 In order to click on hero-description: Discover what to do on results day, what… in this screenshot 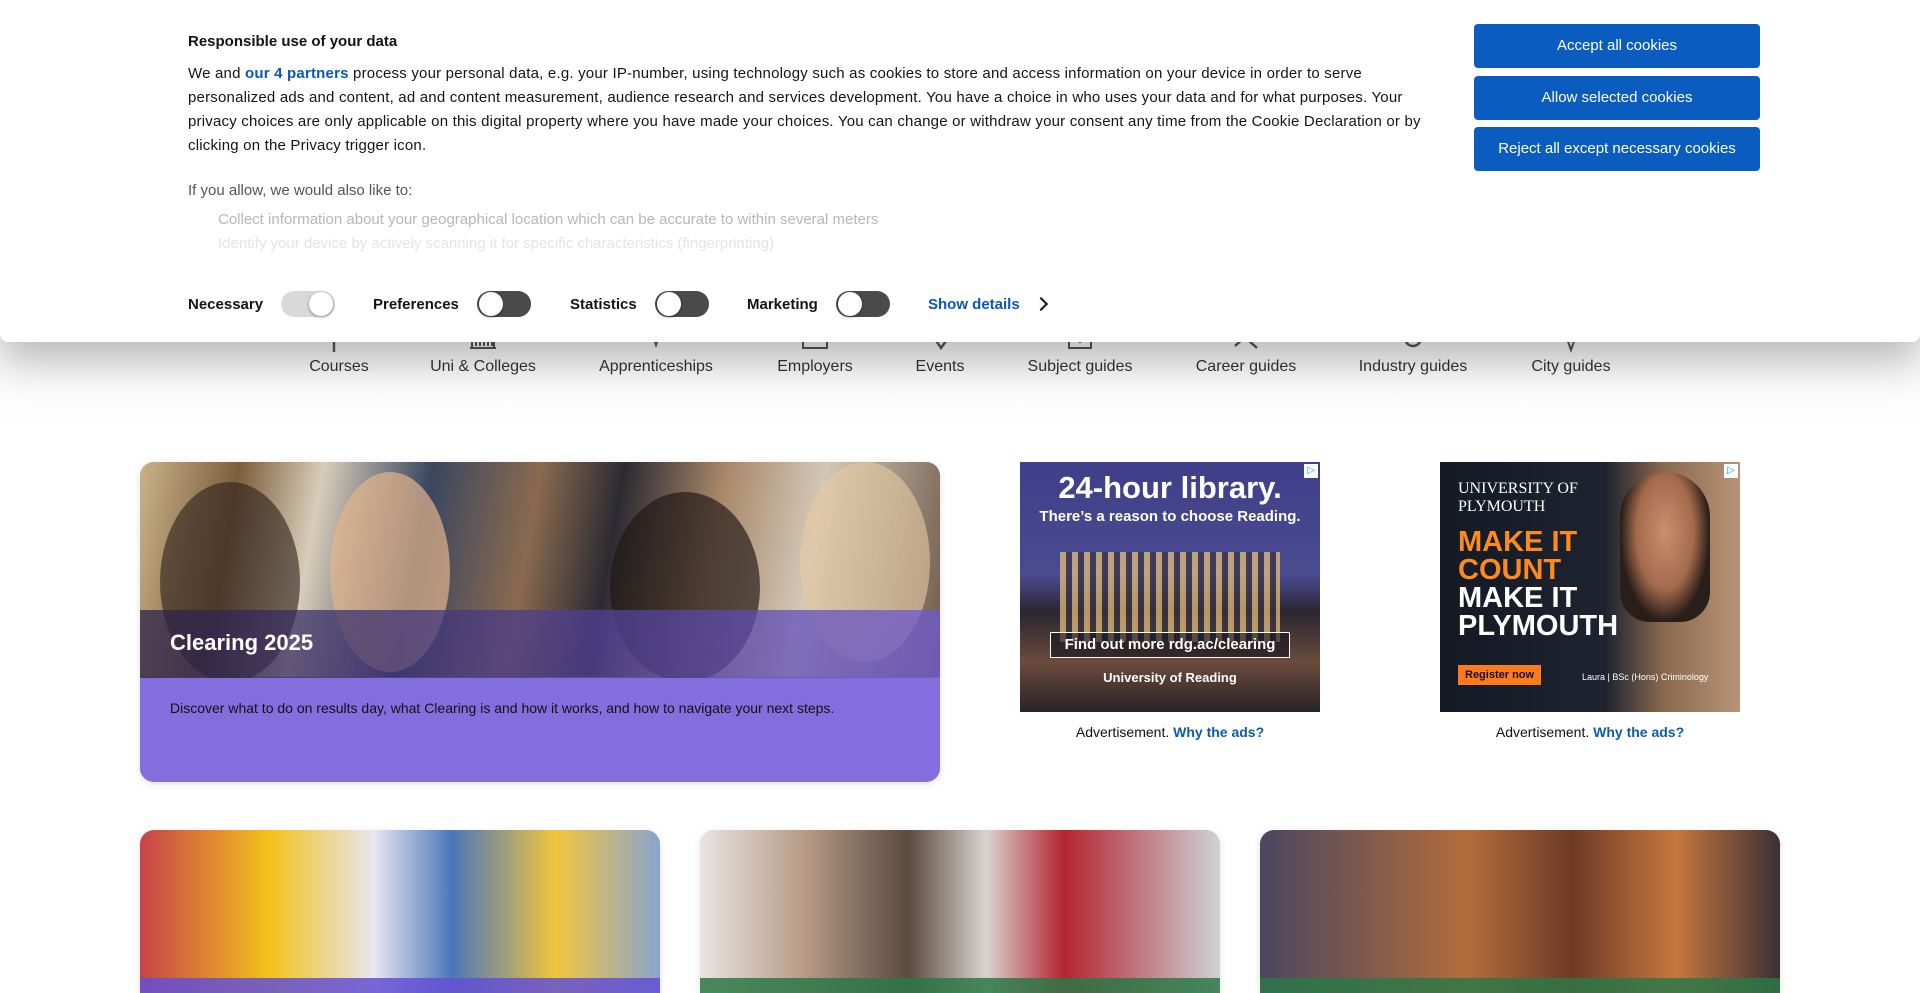, I will do `click(502, 708)`.